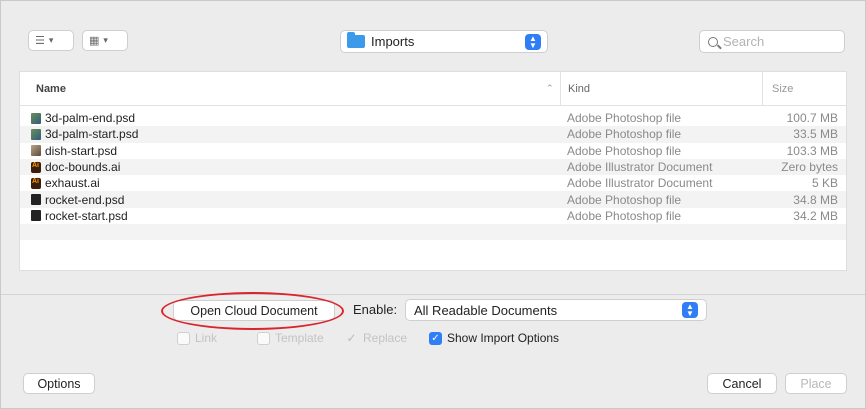 The width and height of the screenshot is (866, 409). I want to click on file-name: rocket-start.psd, so click(86, 215).